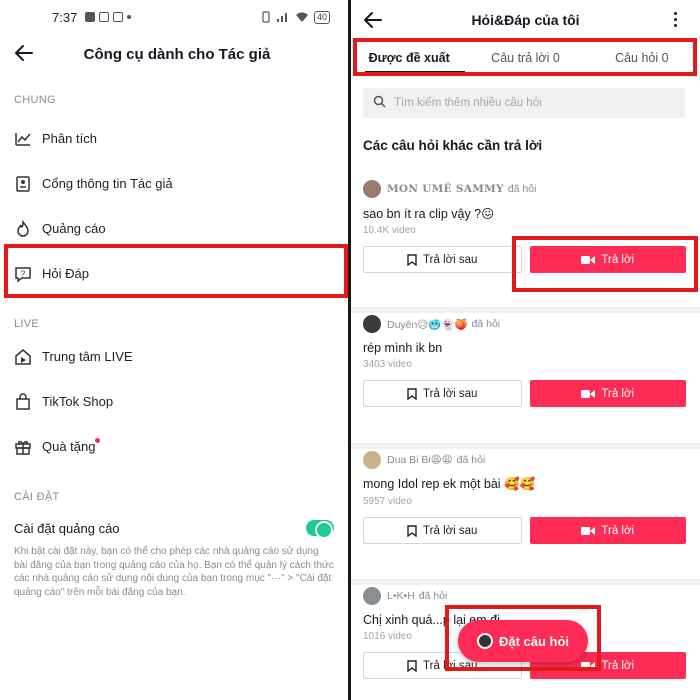 Image resolution: width=700 pixels, height=700 pixels. Describe the element at coordinates (107, 183) in the screenshot. I see `menu-item-label: Cổng thông tin Tác giả` at that location.